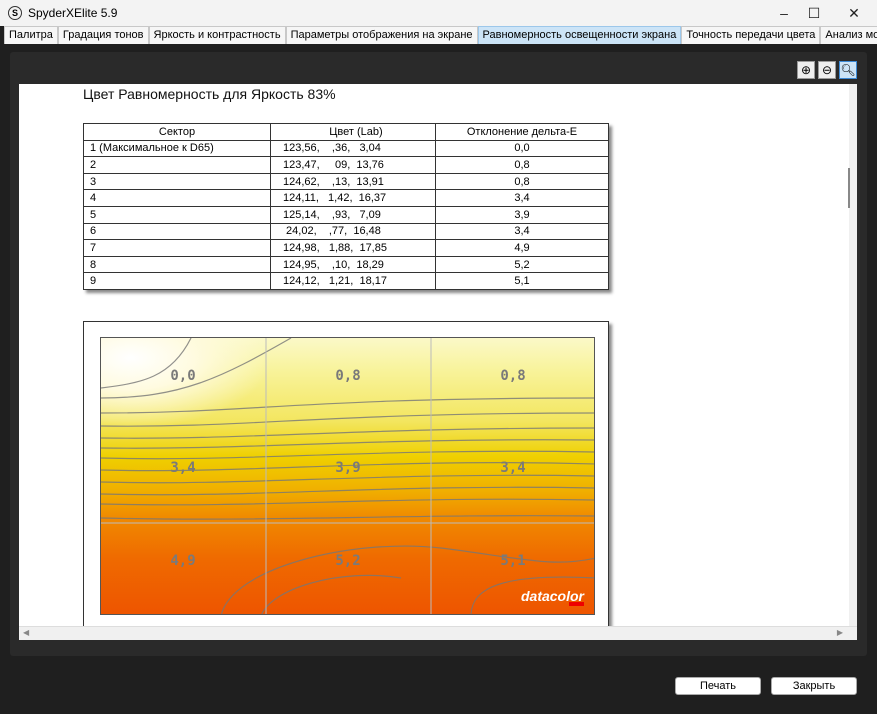 The width and height of the screenshot is (877, 714). What do you see at coordinates (73, 13) in the screenshot?
I see `window-title: SpyderXElite 5.9` at bounding box center [73, 13].